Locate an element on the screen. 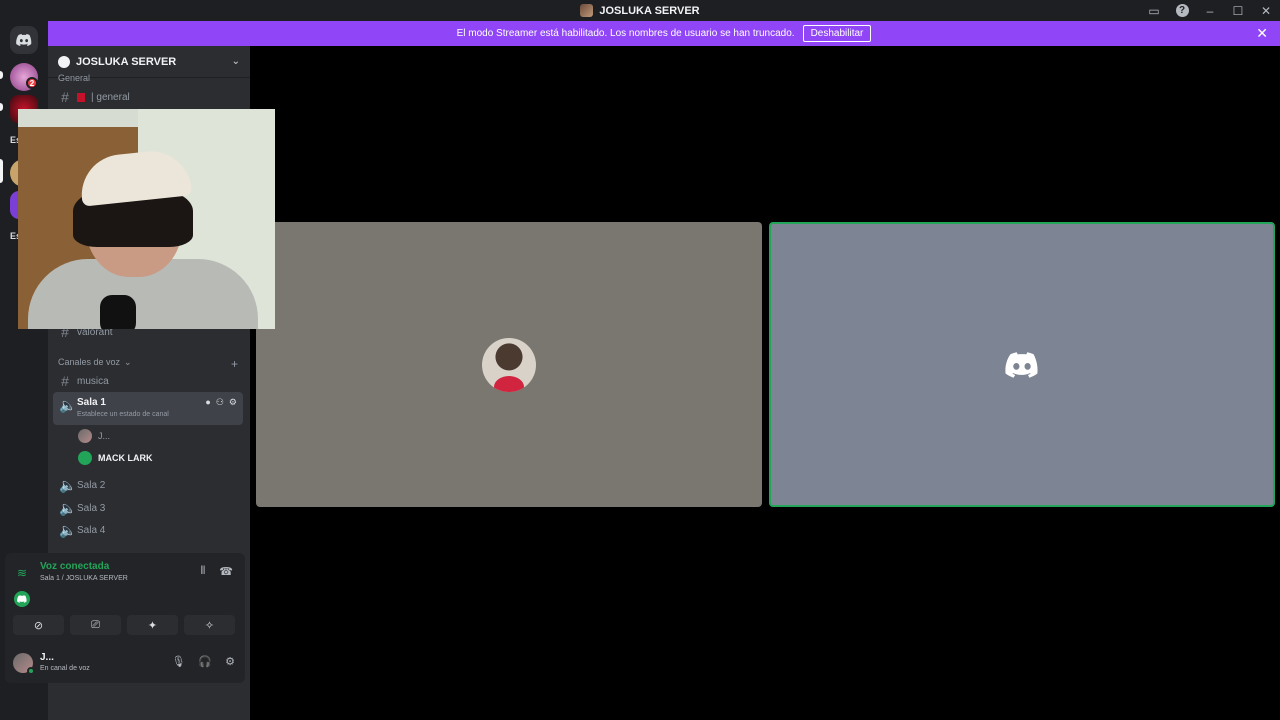  mention-badge: 2 is located at coordinates (32, 83).